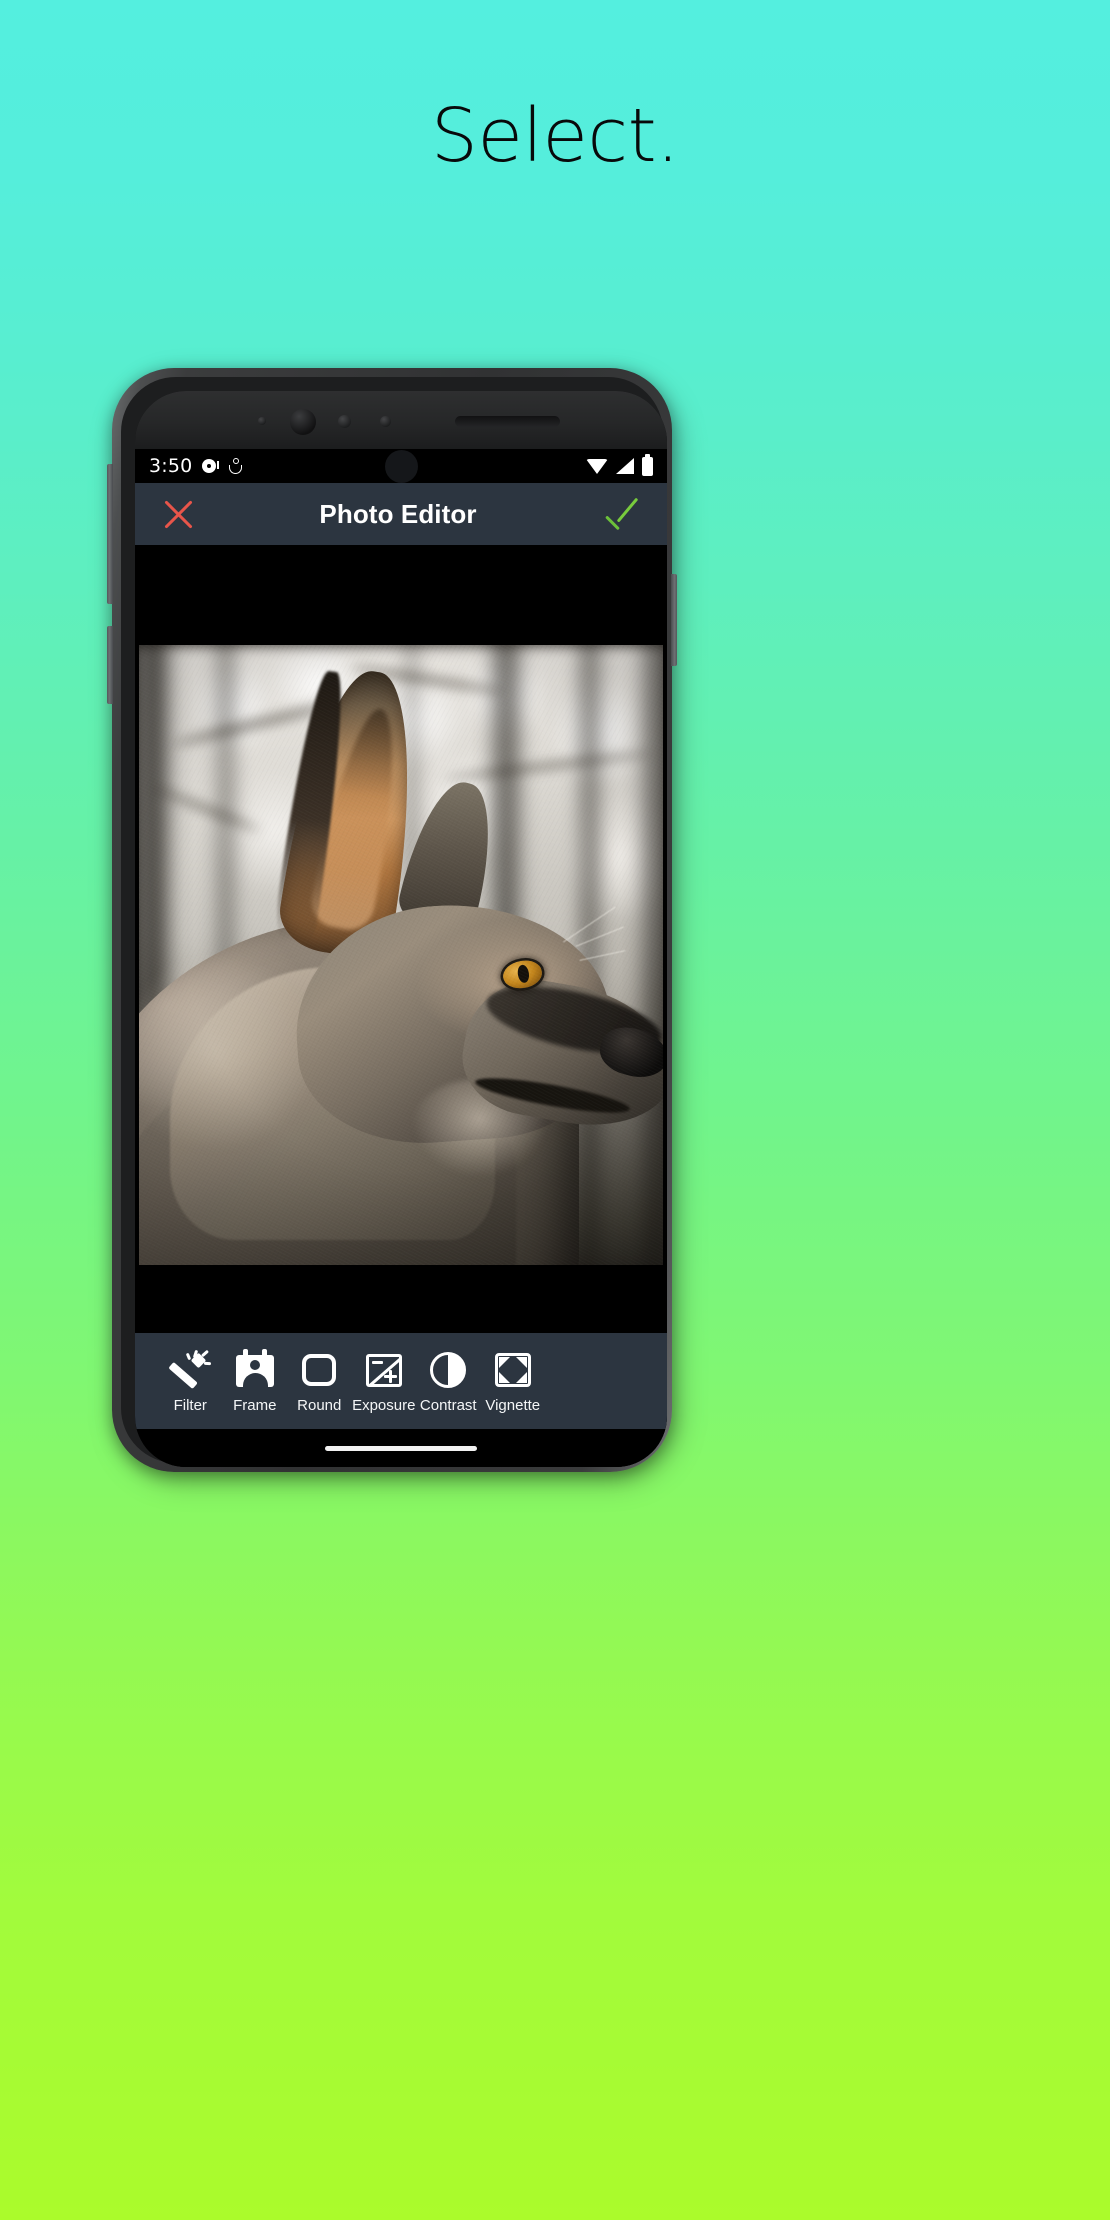 The height and width of the screenshot is (2220, 1110). What do you see at coordinates (110, 534) in the screenshot?
I see `volume-button` at bounding box center [110, 534].